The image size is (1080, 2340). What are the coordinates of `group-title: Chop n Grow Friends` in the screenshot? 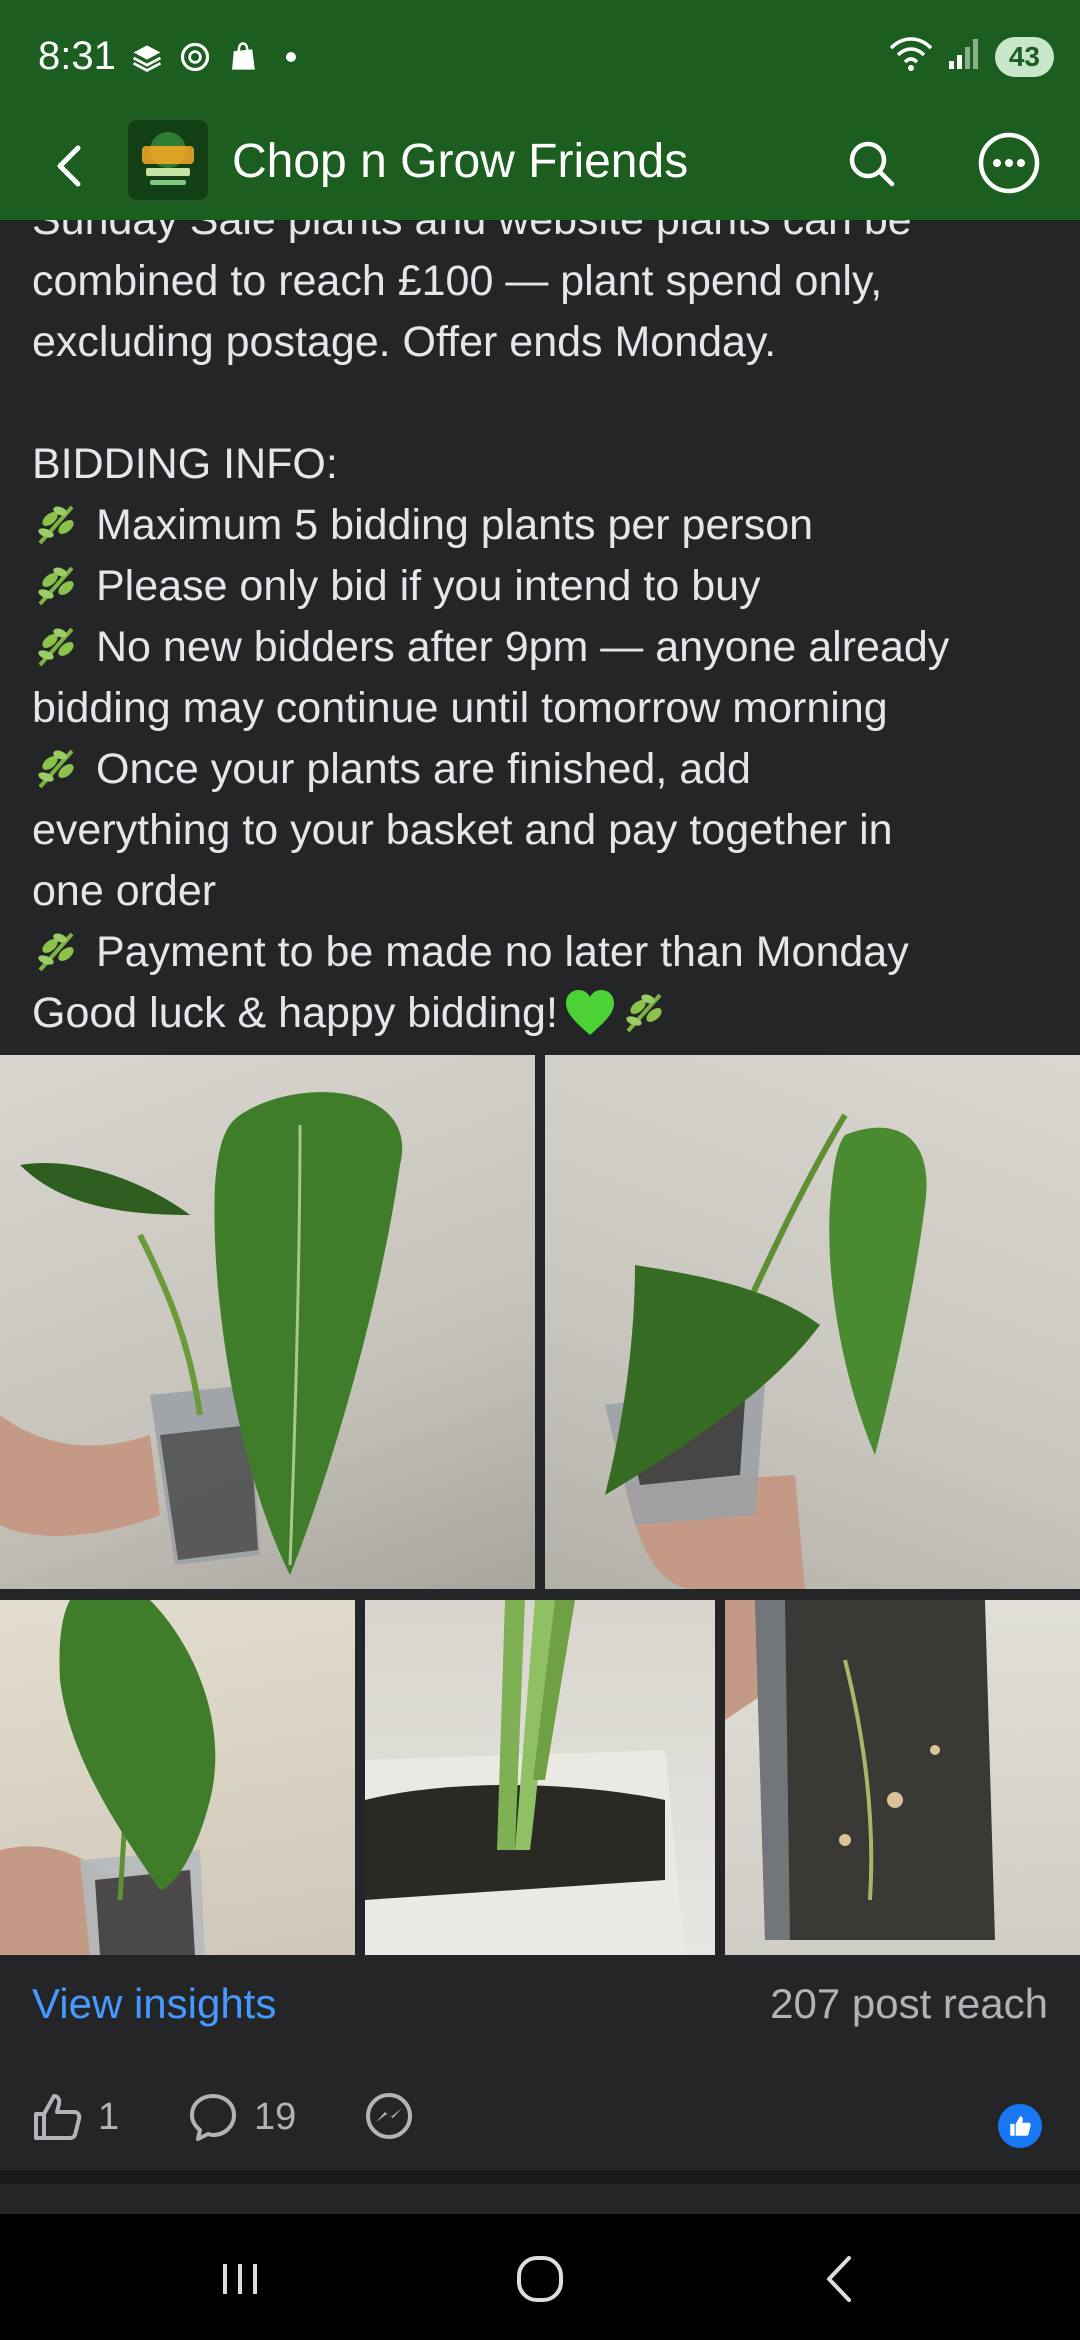 It's located at (460, 161).